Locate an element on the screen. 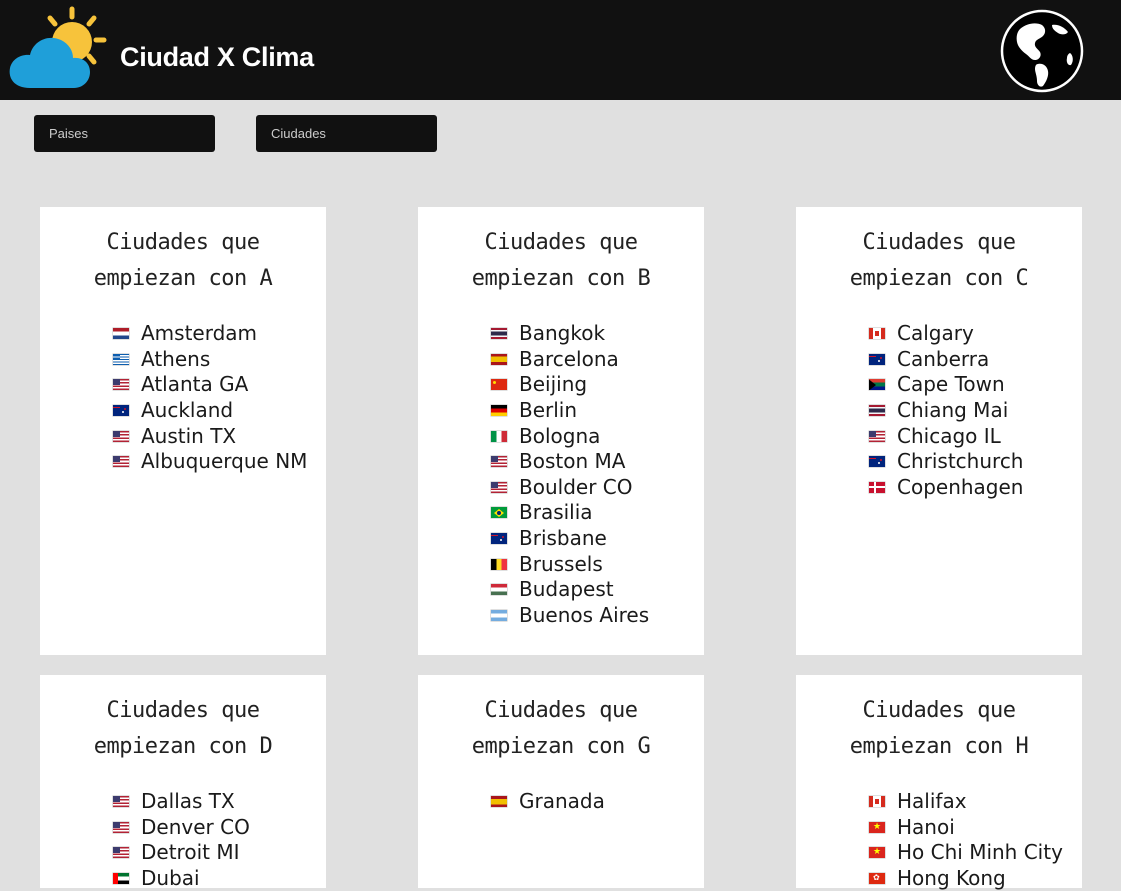 This screenshot has width=1121, height=891. city-name: Barcelona is located at coordinates (569, 359).